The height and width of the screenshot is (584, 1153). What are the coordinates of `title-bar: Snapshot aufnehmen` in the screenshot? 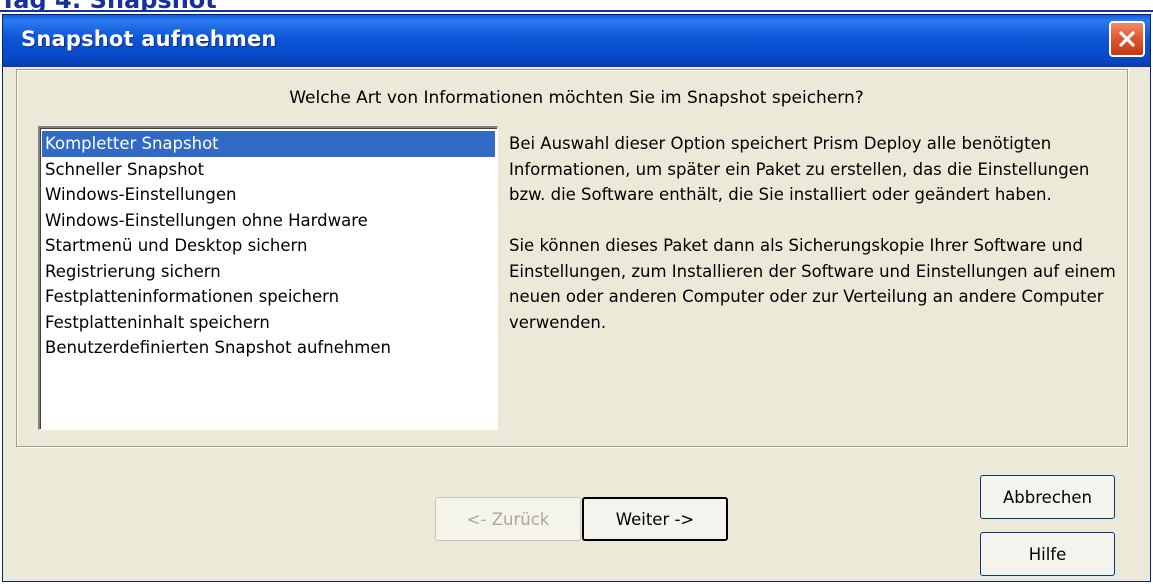 It's located at (576, 41).